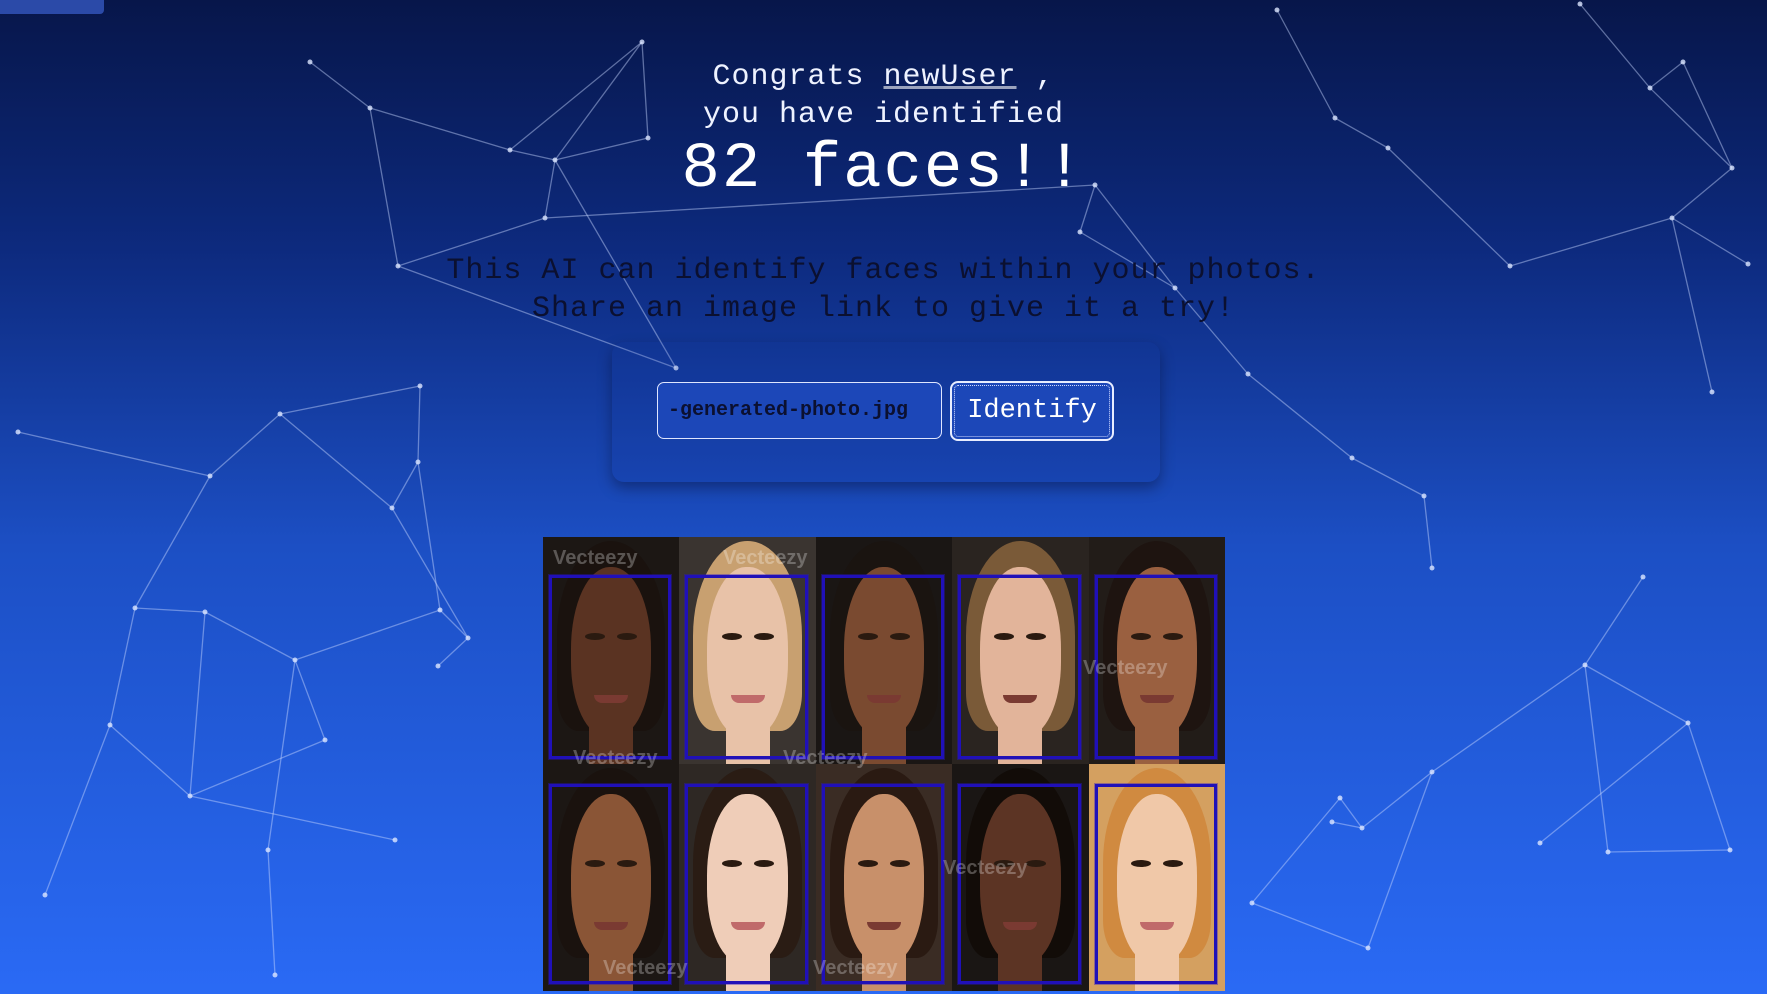 The height and width of the screenshot is (994, 1767). I want to click on greeting-line-1: Congrats newUser ,, so click(883, 77).